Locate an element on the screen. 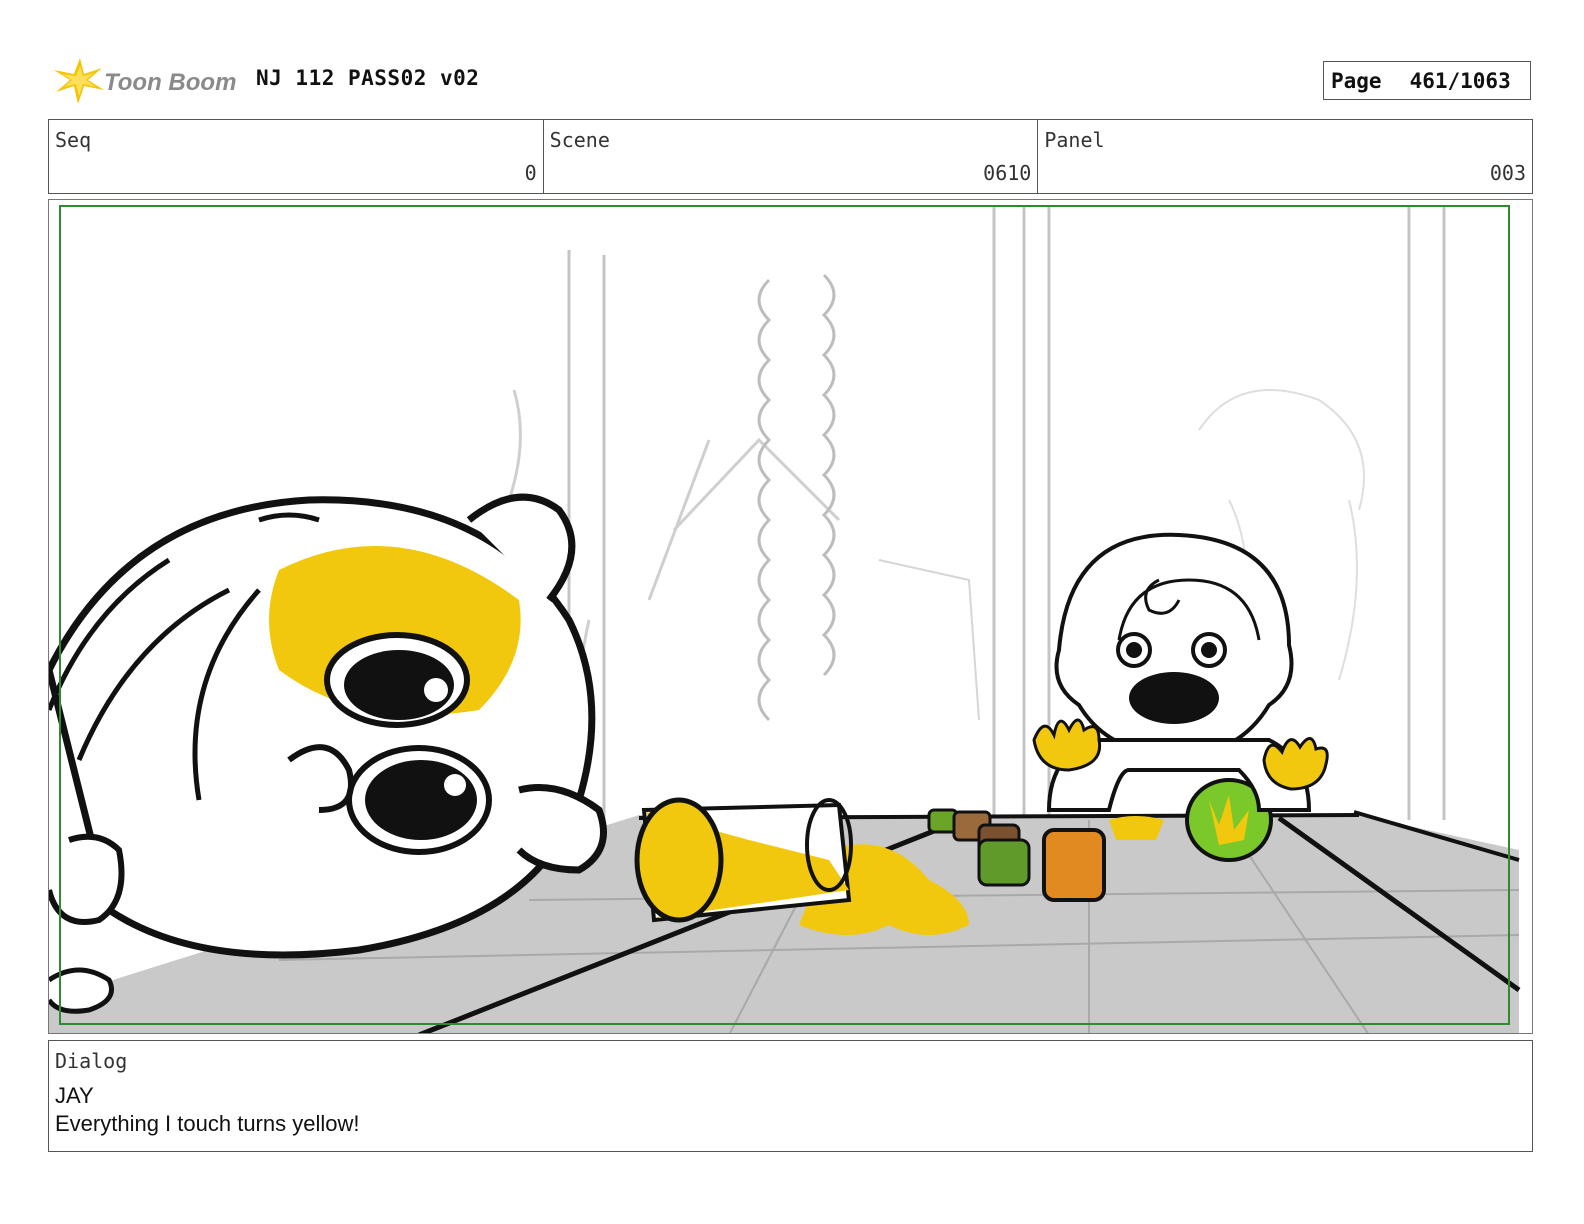 The height and width of the screenshot is (1224, 1584). page-indicator: Page 461/1063 is located at coordinates (1427, 80).